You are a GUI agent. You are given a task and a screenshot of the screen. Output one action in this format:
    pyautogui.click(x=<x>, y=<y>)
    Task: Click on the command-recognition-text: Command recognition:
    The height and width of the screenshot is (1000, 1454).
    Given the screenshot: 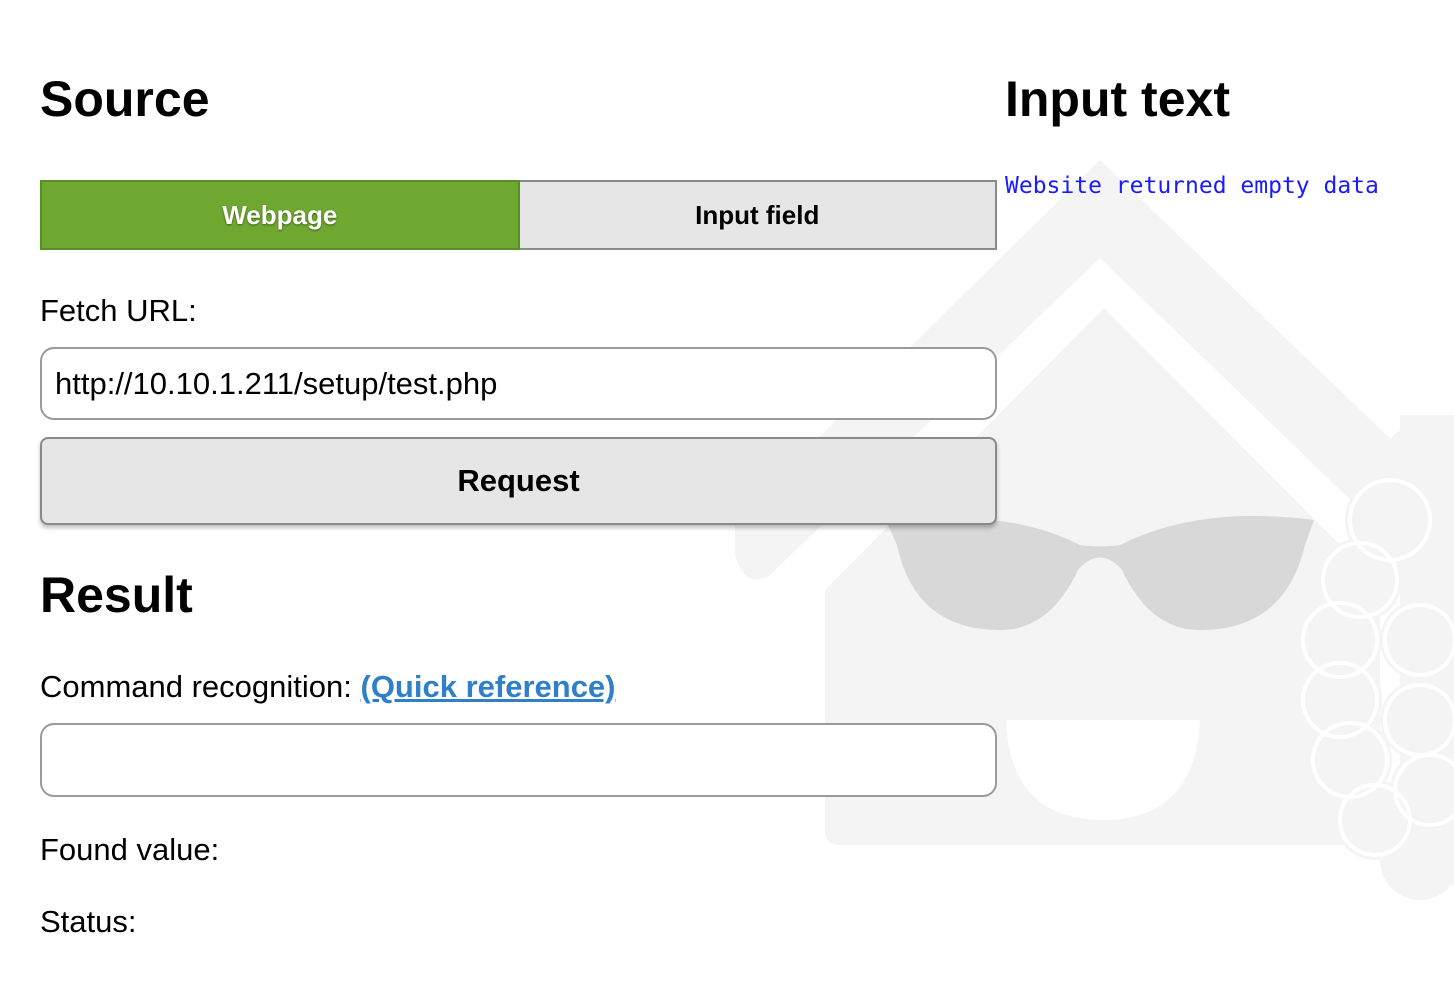 What is the action you would take?
    pyautogui.click(x=200, y=686)
    